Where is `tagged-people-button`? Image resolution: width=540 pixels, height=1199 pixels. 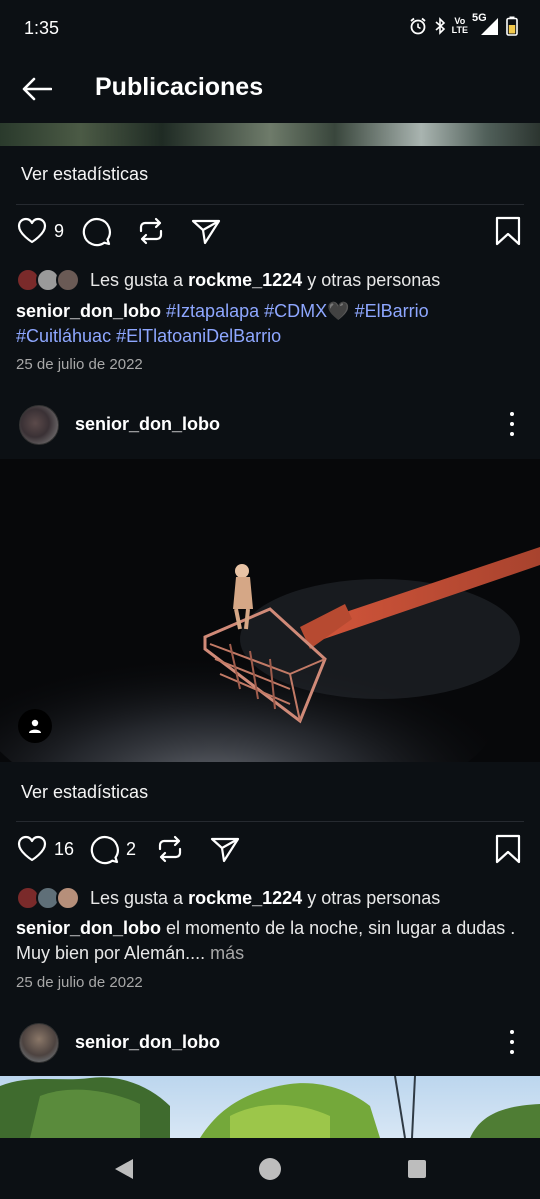
tagged-people-button is located at coordinates (35, 726).